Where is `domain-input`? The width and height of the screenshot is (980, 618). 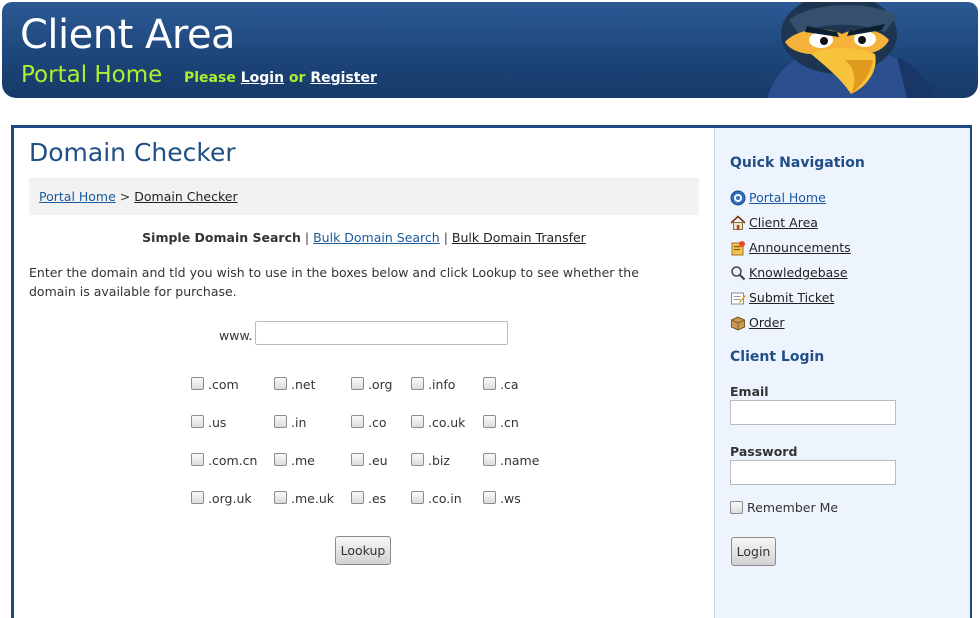 domain-input is located at coordinates (381, 333).